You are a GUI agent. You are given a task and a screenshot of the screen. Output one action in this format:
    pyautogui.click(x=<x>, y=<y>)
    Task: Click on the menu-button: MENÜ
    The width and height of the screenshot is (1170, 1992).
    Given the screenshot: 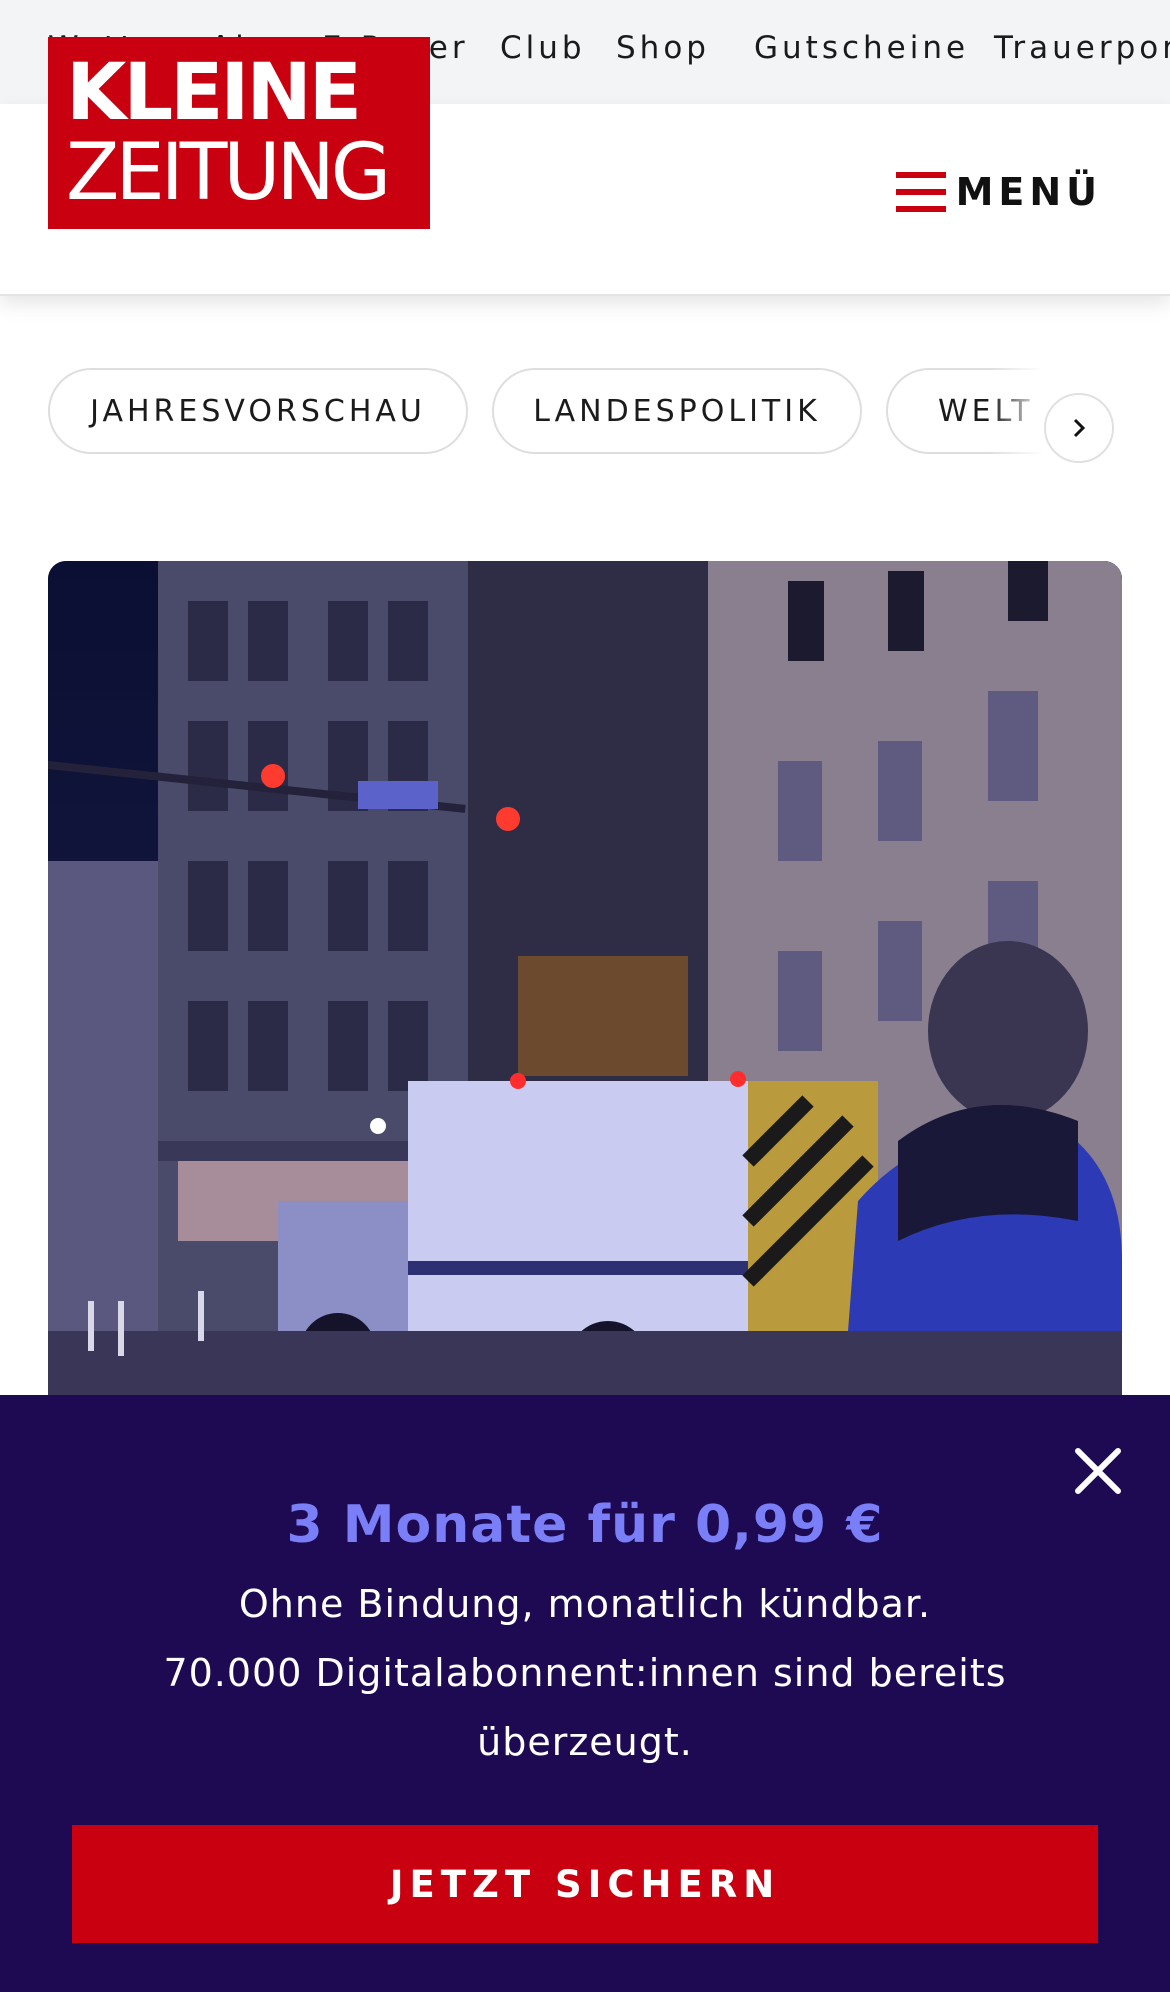 What is the action you would take?
    pyautogui.click(x=999, y=192)
    